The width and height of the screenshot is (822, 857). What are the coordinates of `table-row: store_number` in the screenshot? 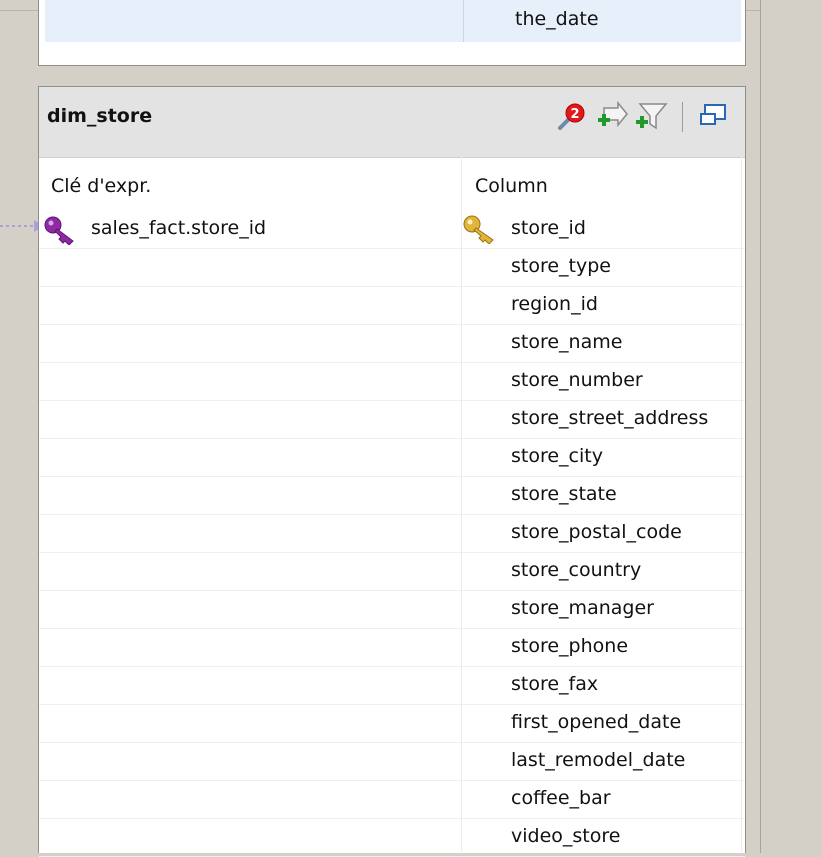 It's located at (392, 382).